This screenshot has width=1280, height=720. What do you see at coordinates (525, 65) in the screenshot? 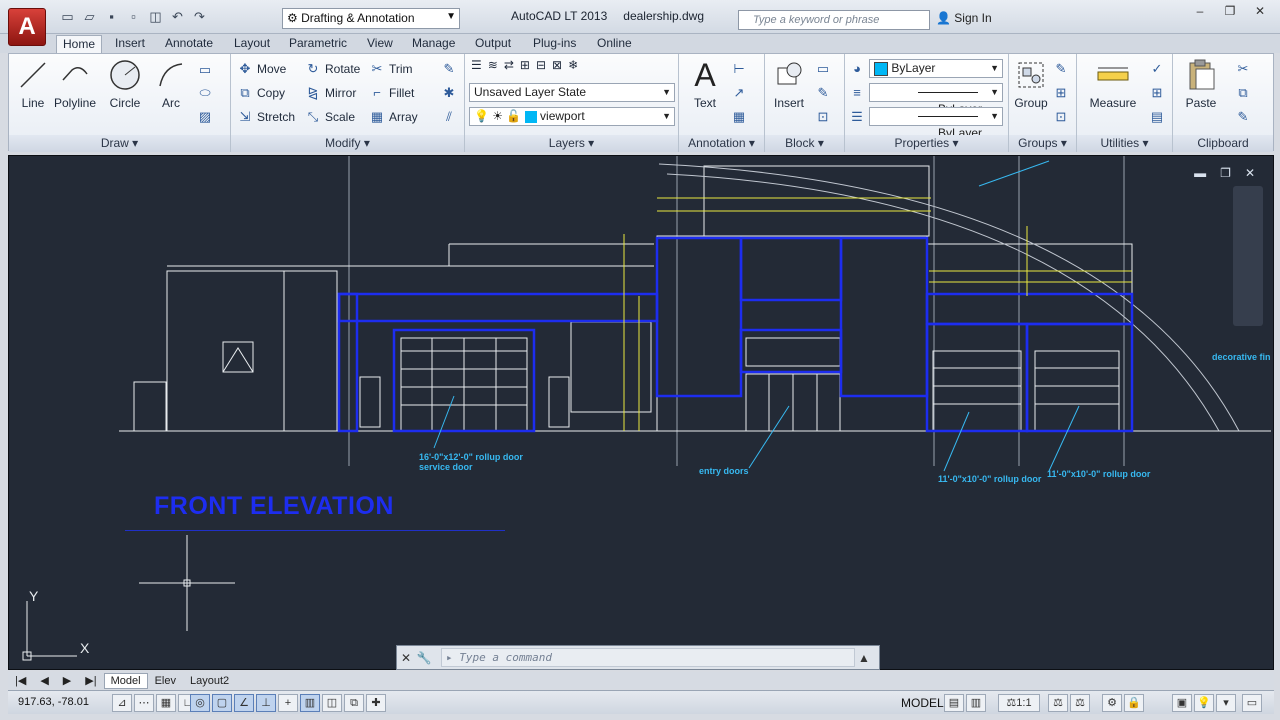
I see `layer-state-icon: ⊞` at bounding box center [525, 65].